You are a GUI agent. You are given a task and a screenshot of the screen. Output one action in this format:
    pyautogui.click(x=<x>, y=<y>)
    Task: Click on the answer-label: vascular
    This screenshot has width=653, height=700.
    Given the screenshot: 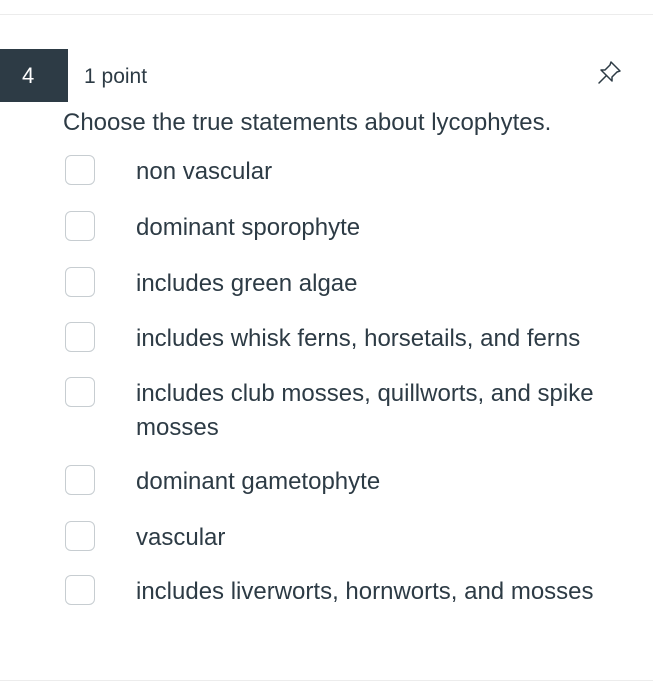 What is the action you would take?
    pyautogui.click(x=386, y=538)
    